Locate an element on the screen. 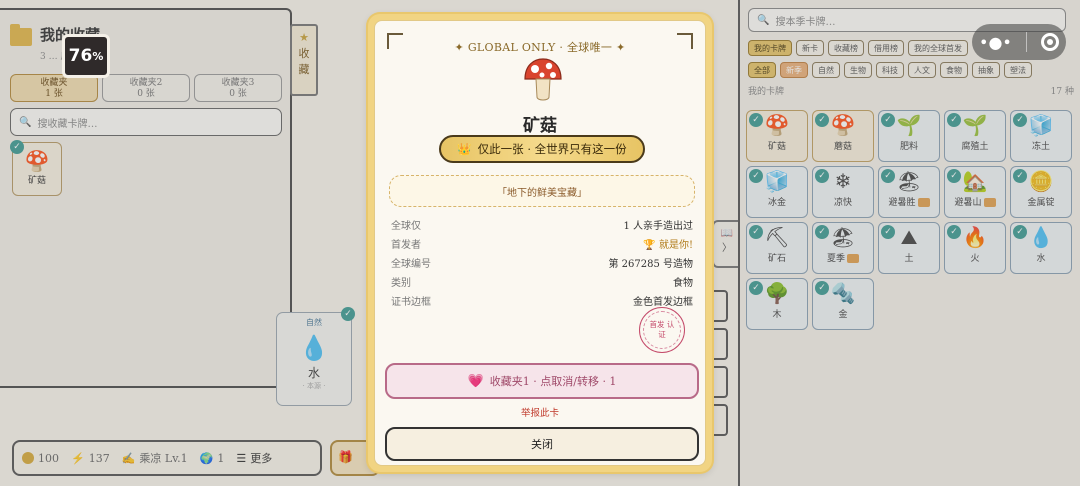  info-row: 首发者 🏆 就是你! is located at coordinates (542, 243).